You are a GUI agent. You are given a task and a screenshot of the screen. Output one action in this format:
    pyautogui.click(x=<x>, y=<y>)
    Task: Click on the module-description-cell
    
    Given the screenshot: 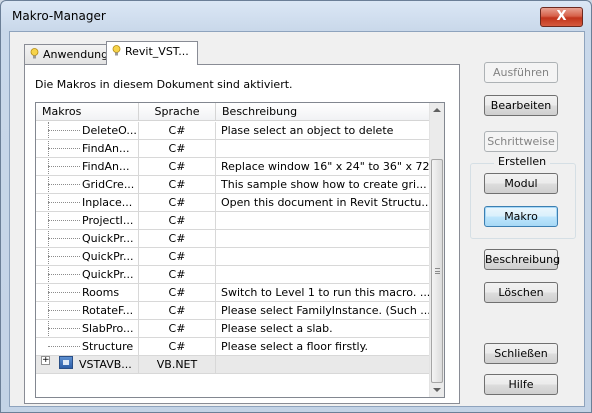 What is the action you would take?
    pyautogui.click(x=323, y=364)
    